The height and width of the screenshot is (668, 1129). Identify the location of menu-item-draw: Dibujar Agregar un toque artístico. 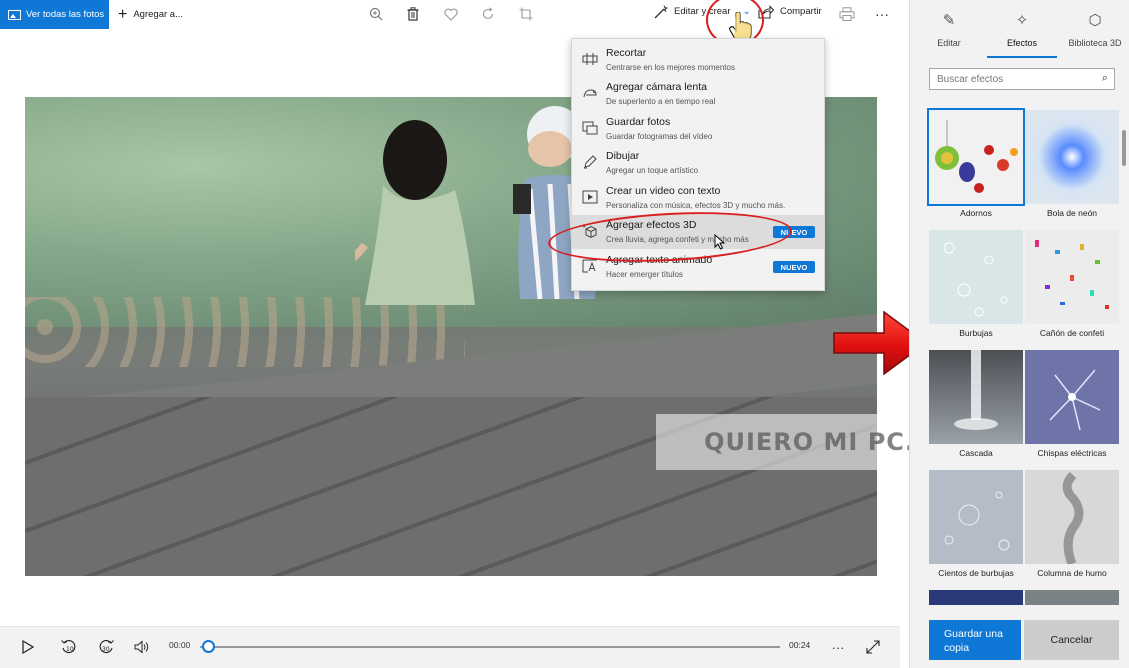
(698, 163).